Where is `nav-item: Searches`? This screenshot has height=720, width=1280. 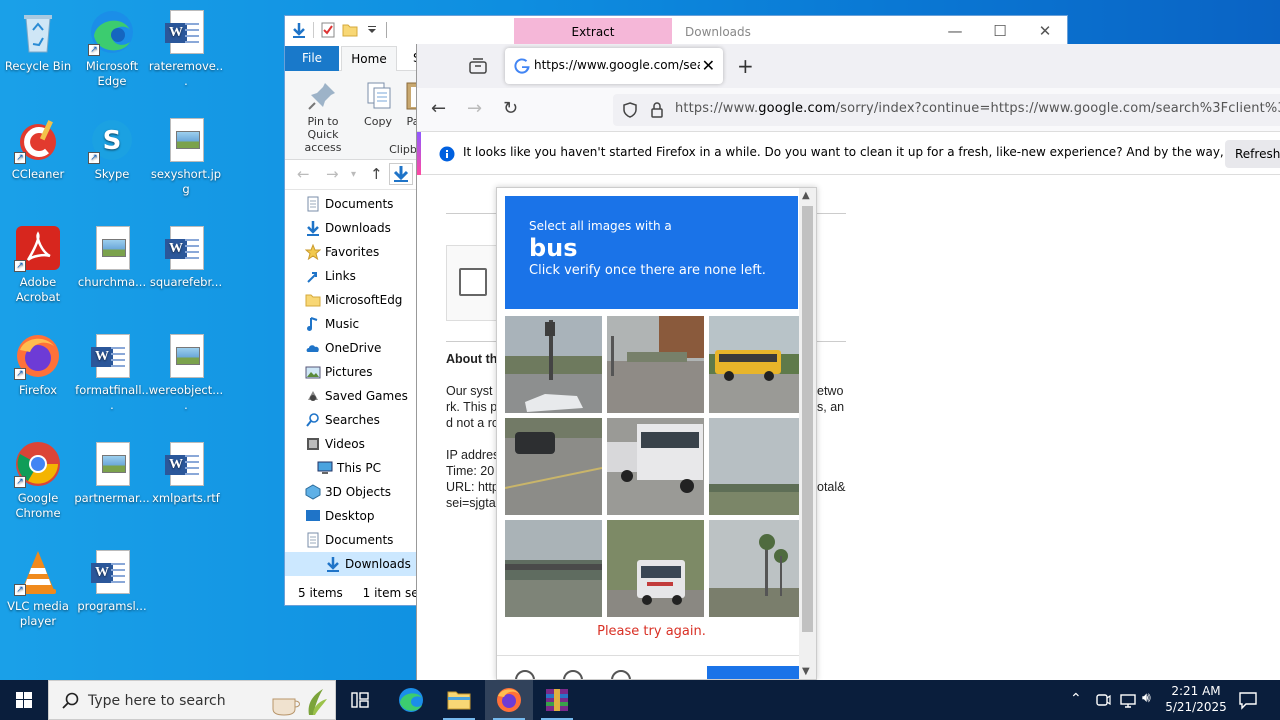
nav-item: Searches is located at coordinates (343, 420).